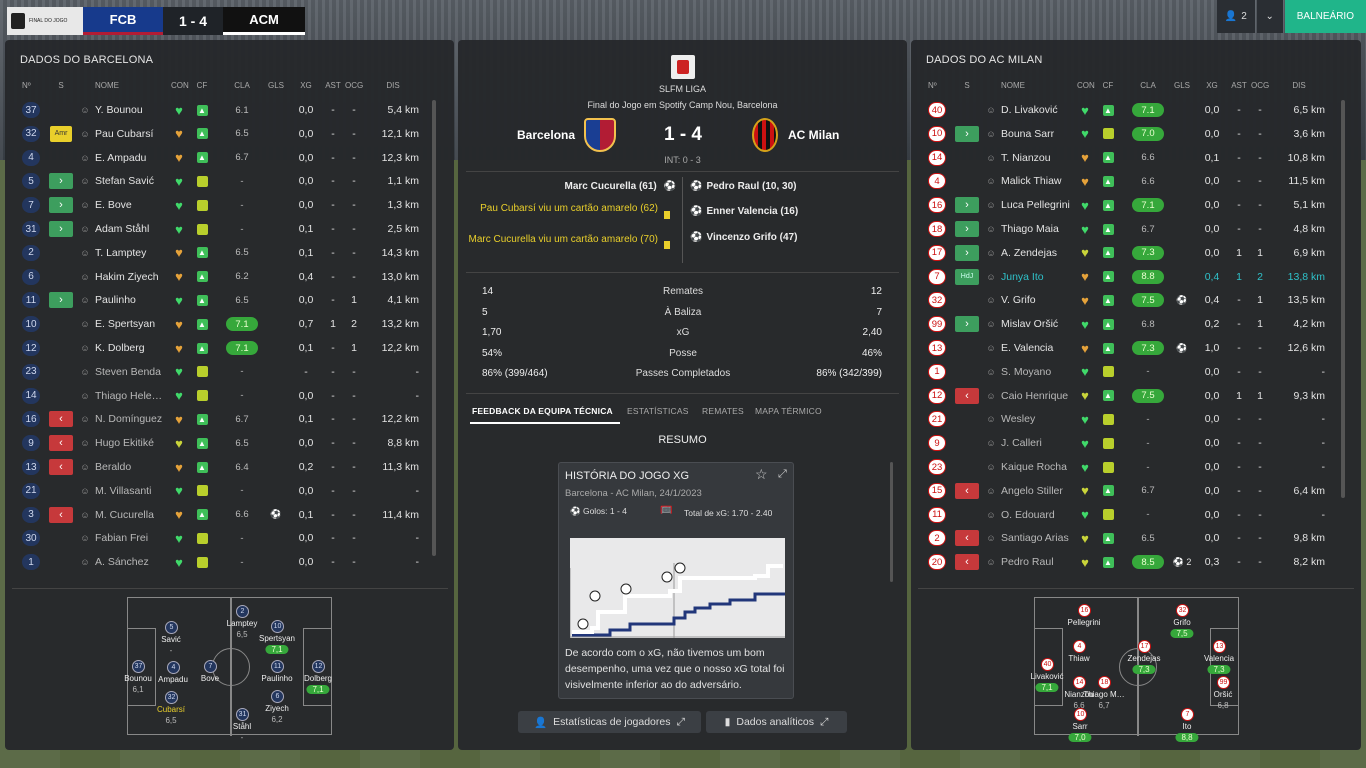  I want to click on table-row: 20 ‹ ☺ Pedro Raul ♥ ▲ 8.5 ⚽ 2 0,3- -8,2 km, so click(1128, 562).